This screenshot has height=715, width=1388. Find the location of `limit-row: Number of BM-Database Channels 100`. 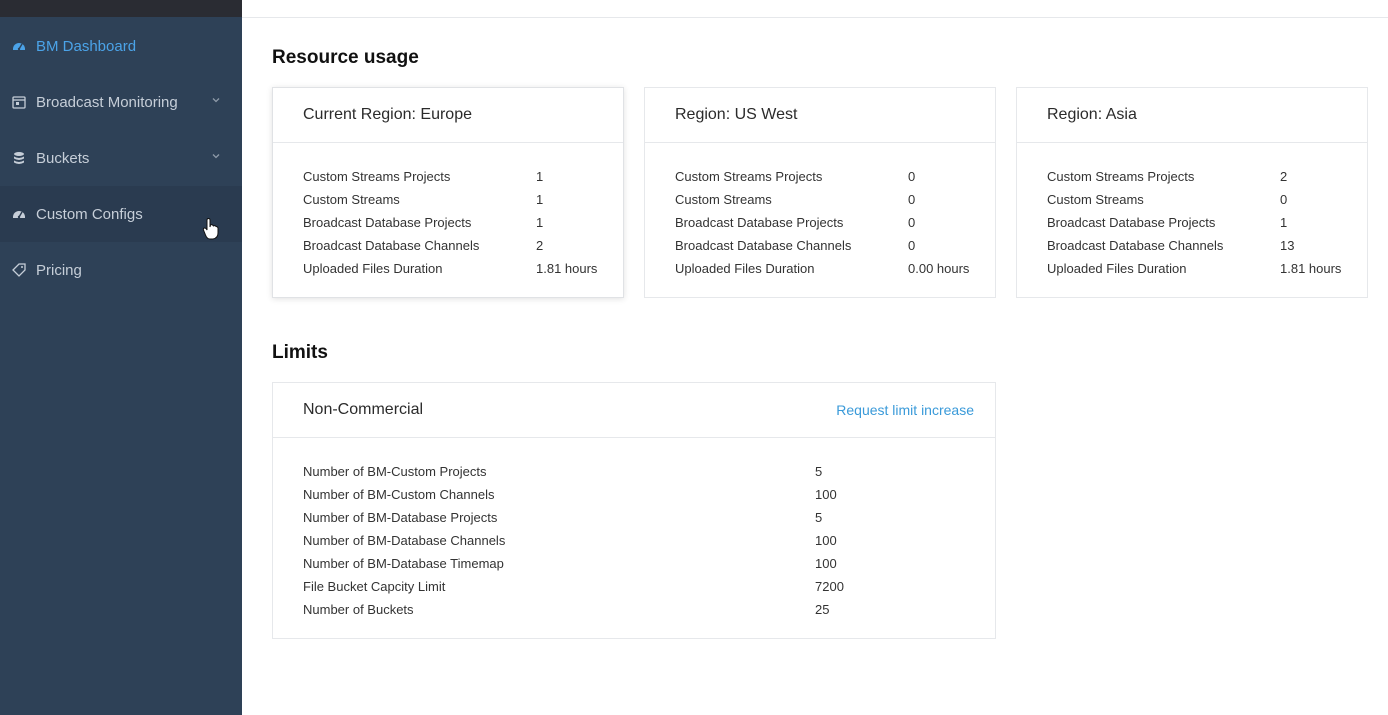

limit-row: Number of BM-Database Channels 100 is located at coordinates (649, 540).